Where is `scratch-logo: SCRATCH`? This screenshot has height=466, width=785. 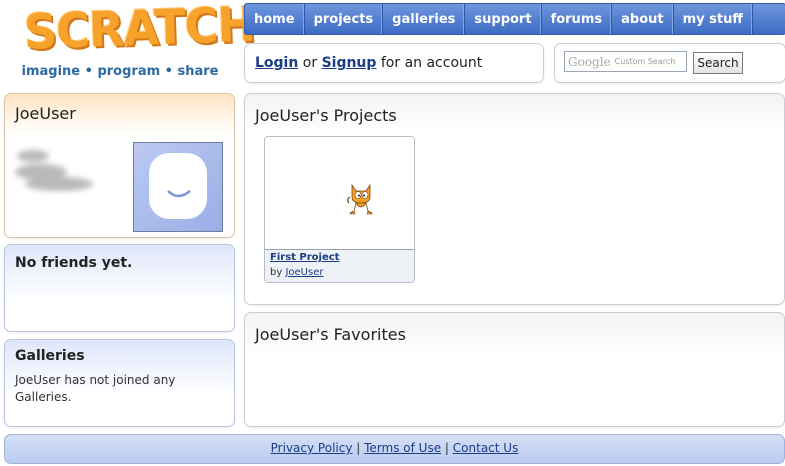 scratch-logo: SCRATCH is located at coordinates (139, 32).